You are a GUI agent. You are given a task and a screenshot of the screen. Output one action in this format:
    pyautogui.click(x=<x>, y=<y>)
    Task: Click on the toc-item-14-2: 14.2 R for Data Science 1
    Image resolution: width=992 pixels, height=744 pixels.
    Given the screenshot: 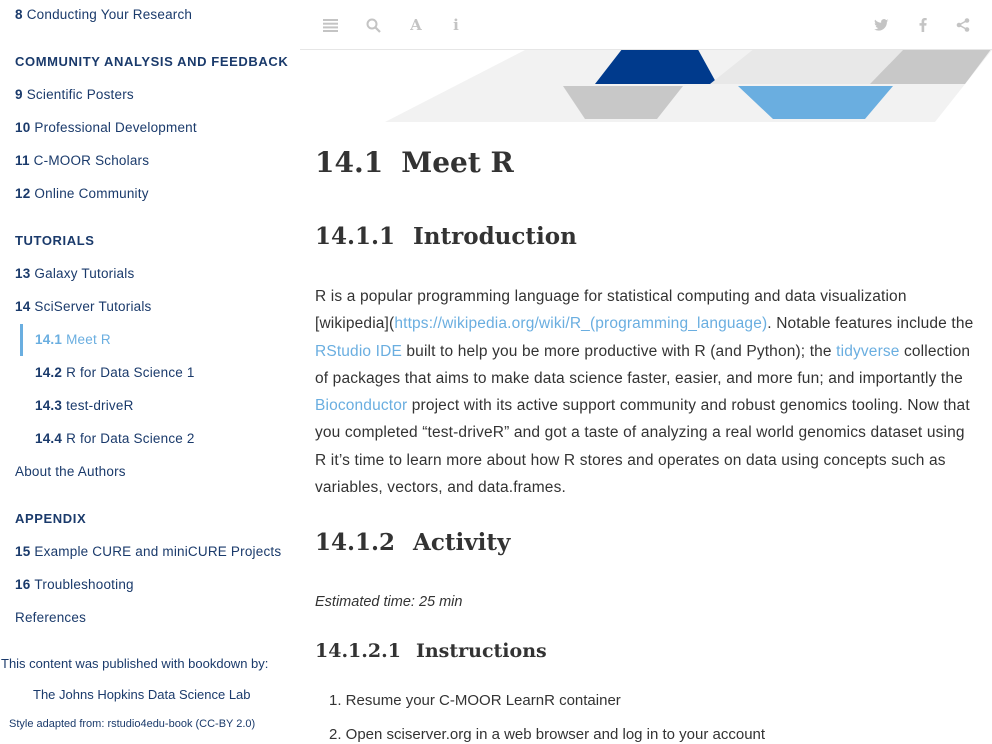 What is the action you would take?
    pyautogui.click(x=115, y=372)
    